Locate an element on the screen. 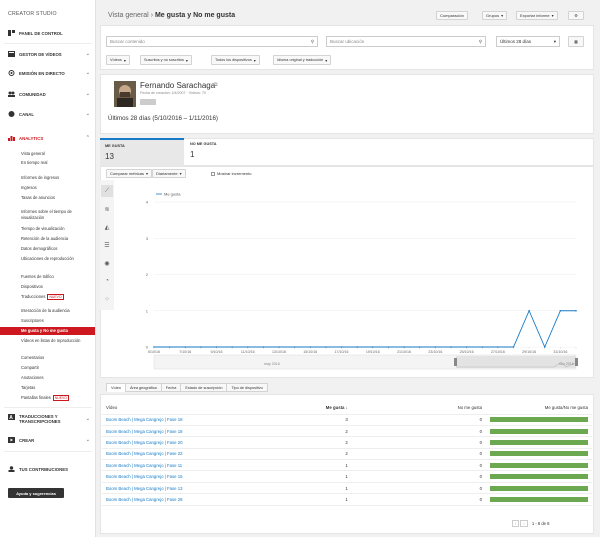 The height and width of the screenshot is (537, 600). sidebar-link-revenue-reports: Informes de ingresos is located at coordinates (57, 178).